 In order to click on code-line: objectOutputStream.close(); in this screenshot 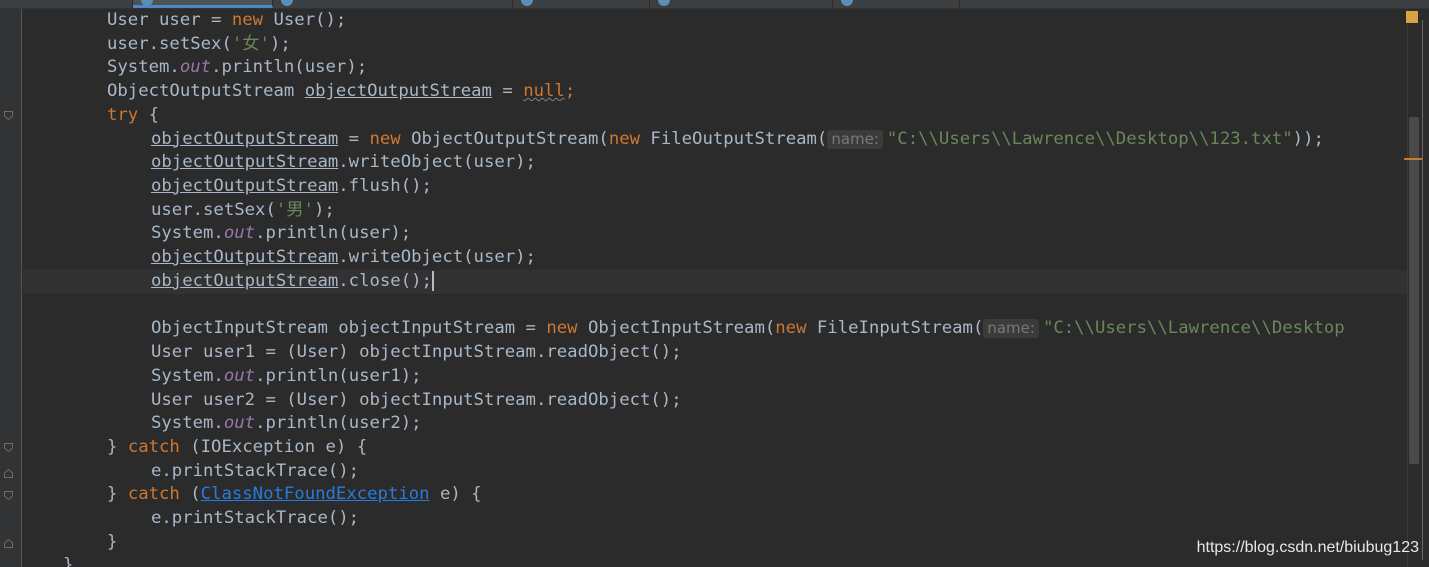, I will do `click(292, 281)`.